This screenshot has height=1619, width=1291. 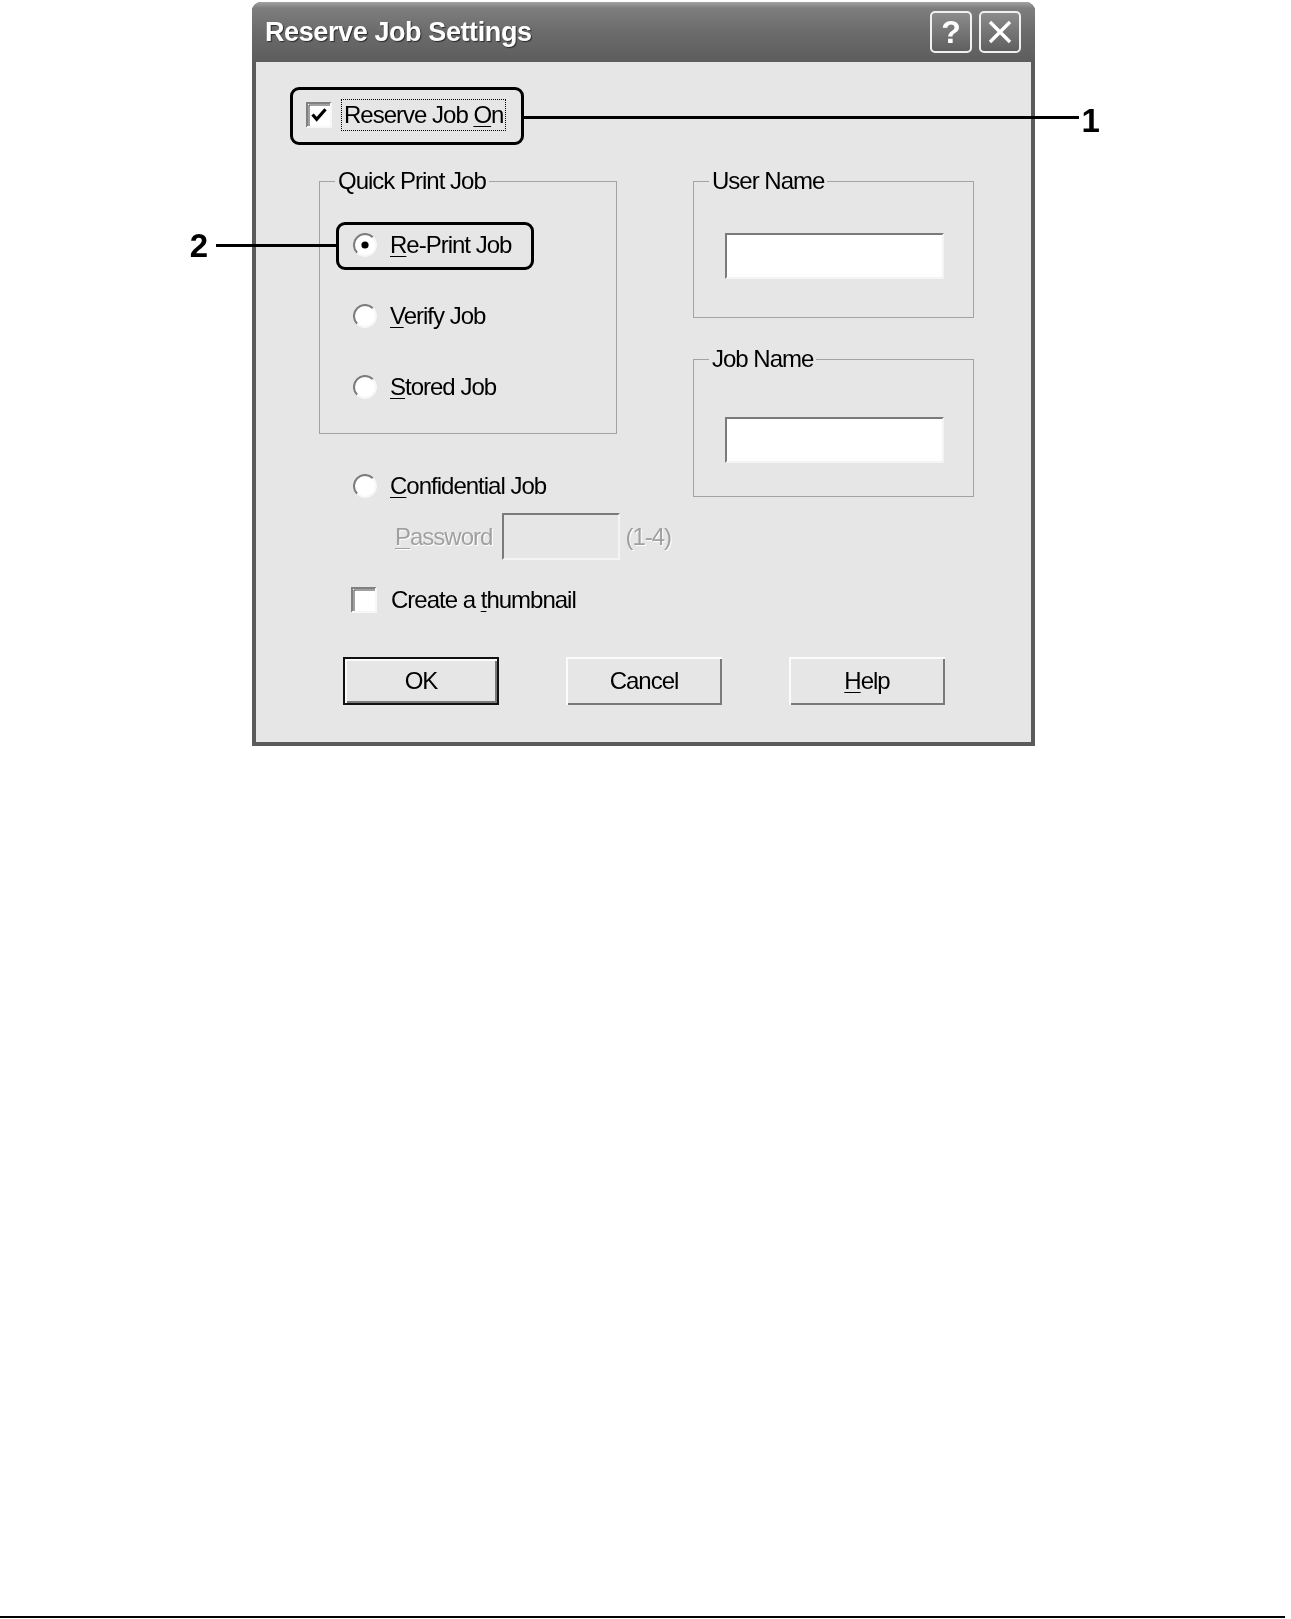 I want to click on callout-number: 1, so click(x=1090, y=120).